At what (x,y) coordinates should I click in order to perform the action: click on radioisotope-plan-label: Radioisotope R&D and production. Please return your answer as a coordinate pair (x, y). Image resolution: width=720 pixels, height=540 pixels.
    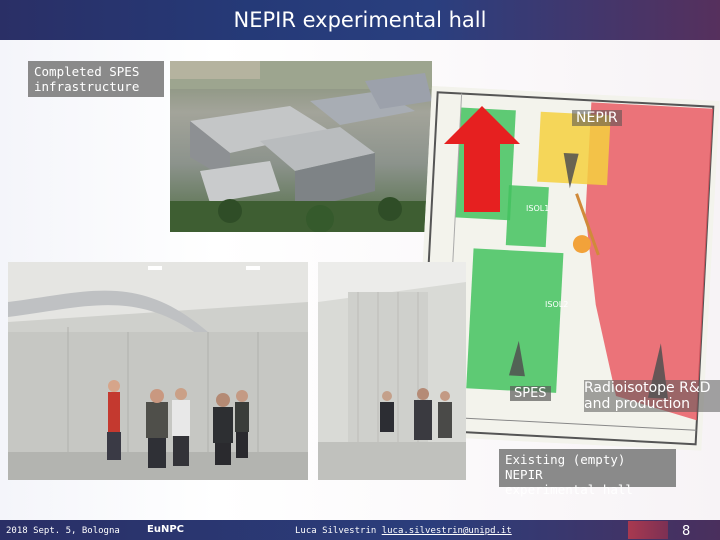
    Looking at the image, I should click on (652, 396).